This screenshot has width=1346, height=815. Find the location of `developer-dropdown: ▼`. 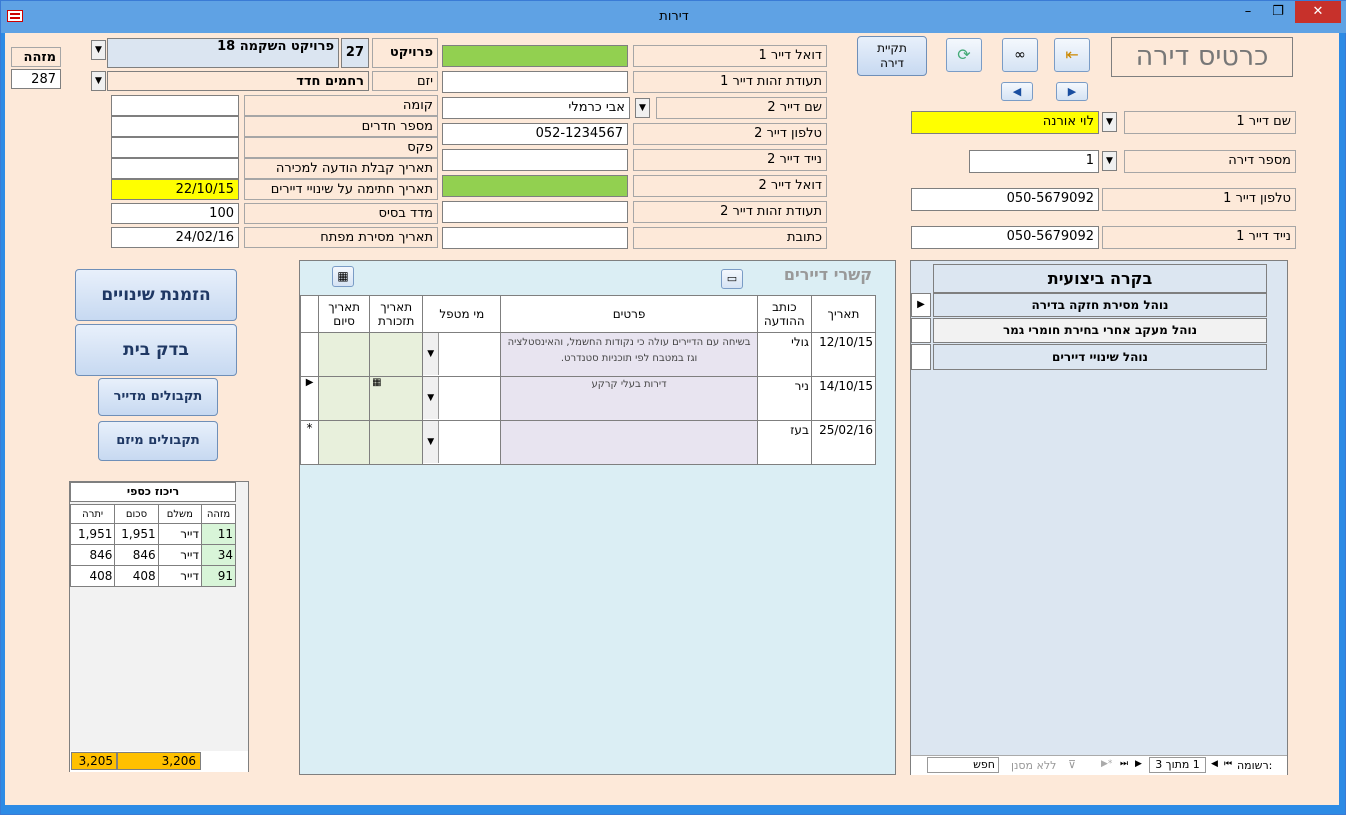

developer-dropdown: ▼ is located at coordinates (98, 81).